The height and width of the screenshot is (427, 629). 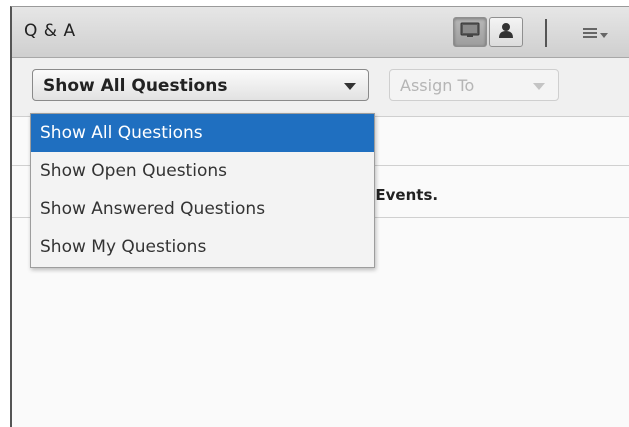 I want to click on presenter-view-button, so click(x=470, y=32).